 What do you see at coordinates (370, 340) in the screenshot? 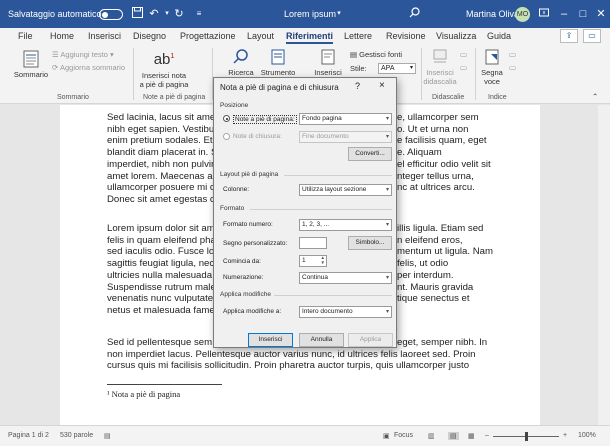
I see `applica-button: Applica` at bounding box center [370, 340].